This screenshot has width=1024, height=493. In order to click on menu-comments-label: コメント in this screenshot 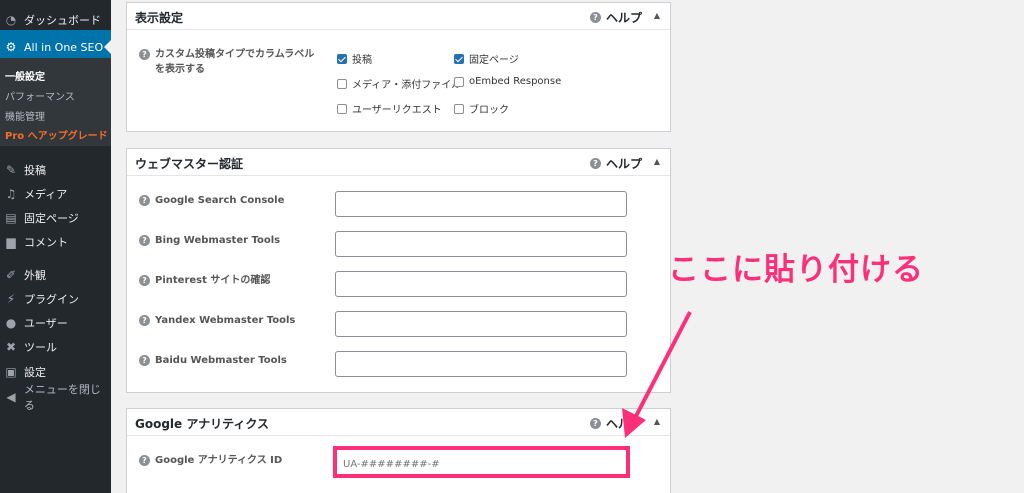, I will do `click(46, 242)`.